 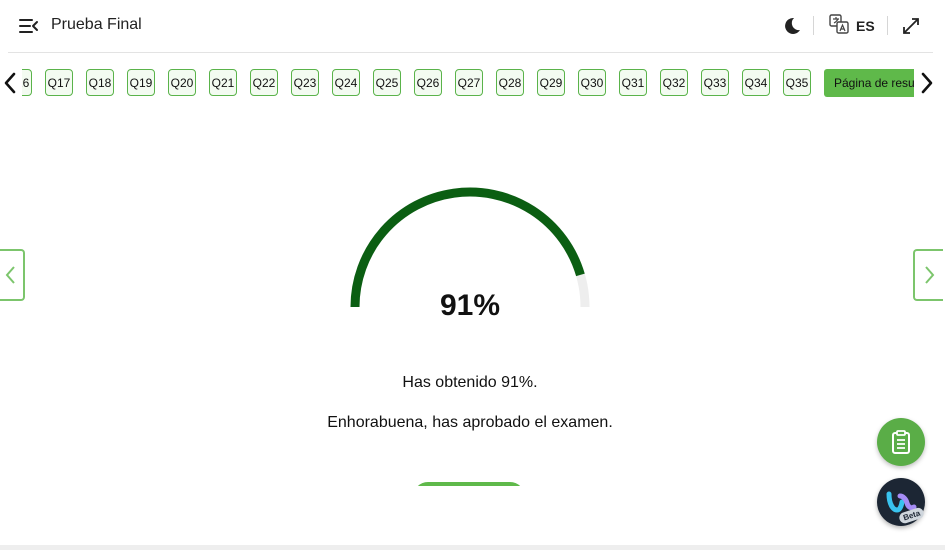 I want to click on question-chip: Q23, so click(x=305, y=82).